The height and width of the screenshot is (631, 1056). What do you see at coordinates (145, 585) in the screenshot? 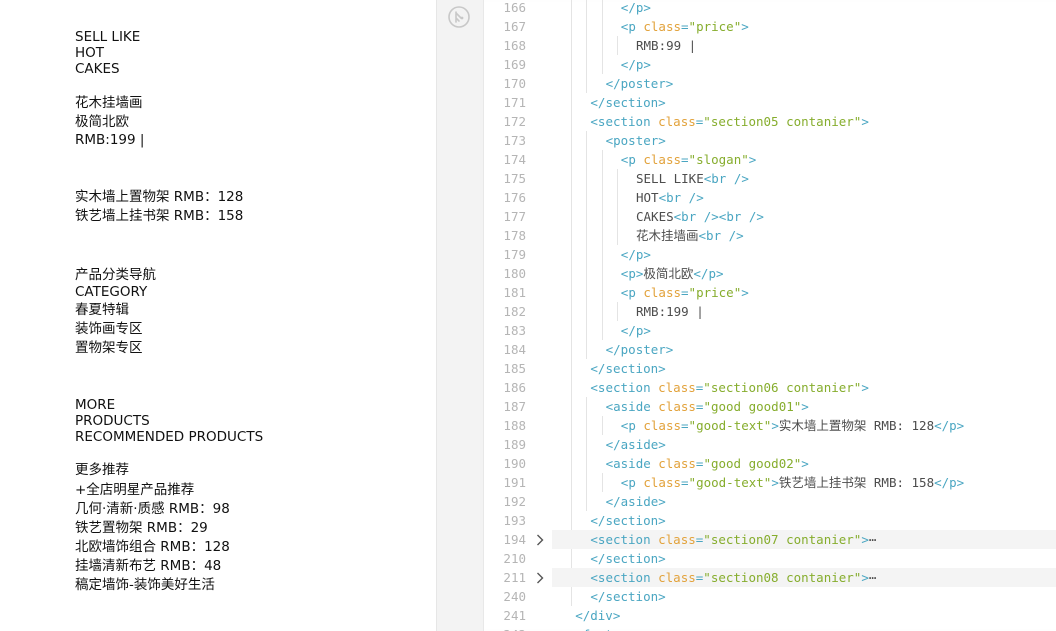
I see `footer-text: 稿定墙饰-装饰美好生活` at bounding box center [145, 585].